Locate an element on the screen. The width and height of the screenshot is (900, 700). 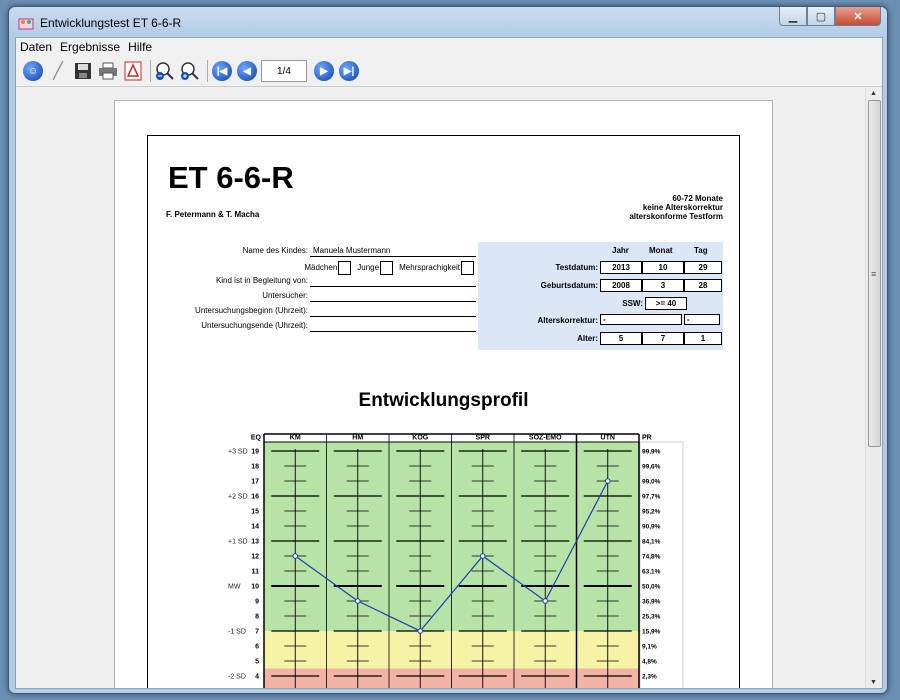
data-point-spr is located at coordinates (482, 556).